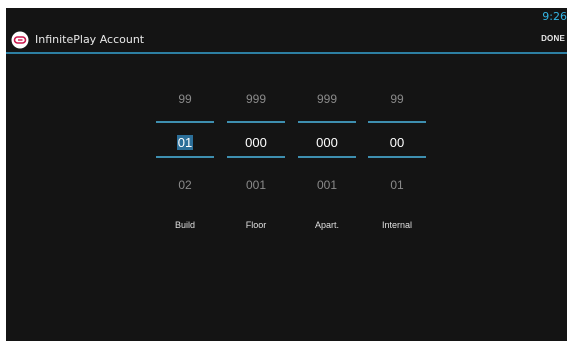  Describe the element at coordinates (326, 225) in the screenshot. I see `apartment-label: Apart.` at that location.